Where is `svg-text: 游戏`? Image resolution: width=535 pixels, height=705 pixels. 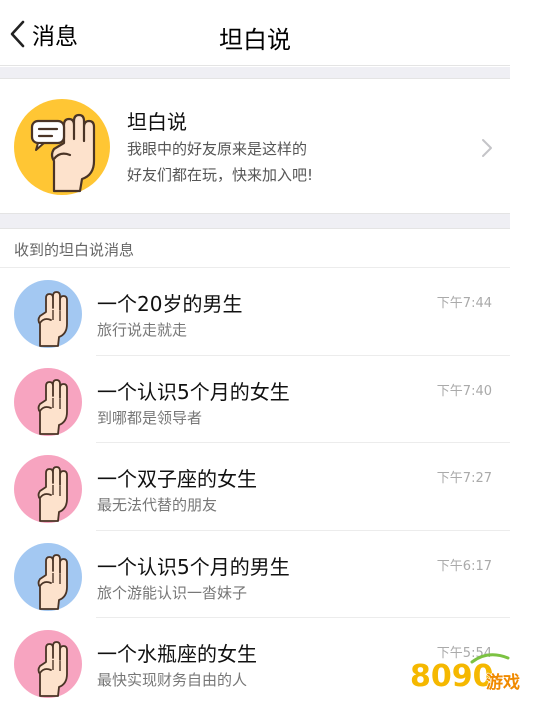
svg-text: 游戏 is located at coordinates (503, 682).